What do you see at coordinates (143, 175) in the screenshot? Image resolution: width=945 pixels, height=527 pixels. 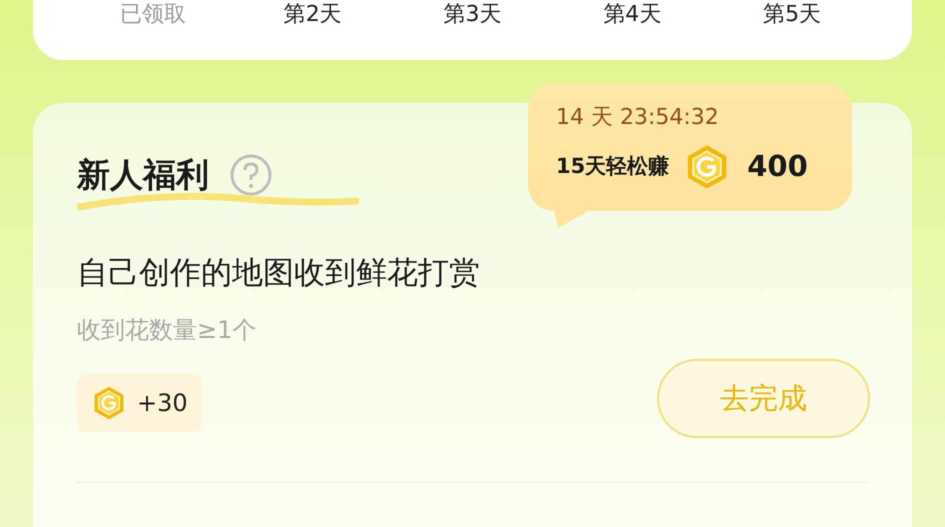 I see `section-title: 新人福利` at bounding box center [143, 175].